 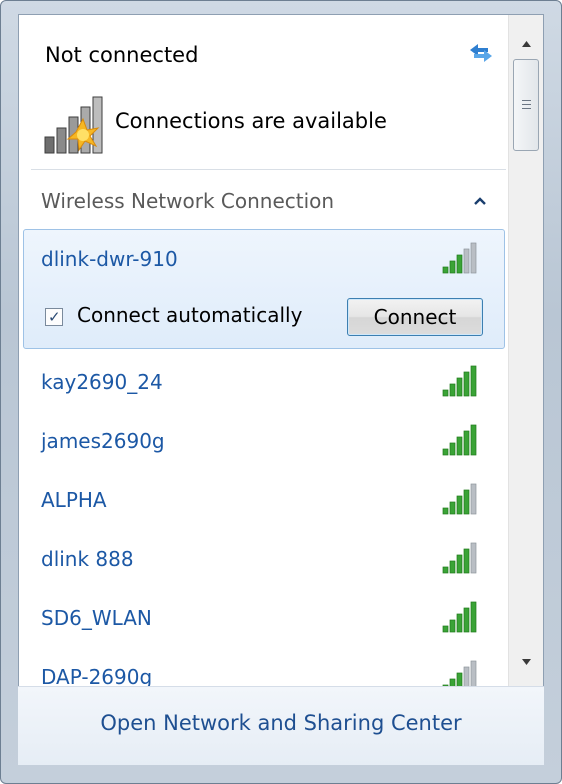 What do you see at coordinates (526, 44) in the screenshot?
I see `scroll-up-arrow-icon` at bounding box center [526, 44].